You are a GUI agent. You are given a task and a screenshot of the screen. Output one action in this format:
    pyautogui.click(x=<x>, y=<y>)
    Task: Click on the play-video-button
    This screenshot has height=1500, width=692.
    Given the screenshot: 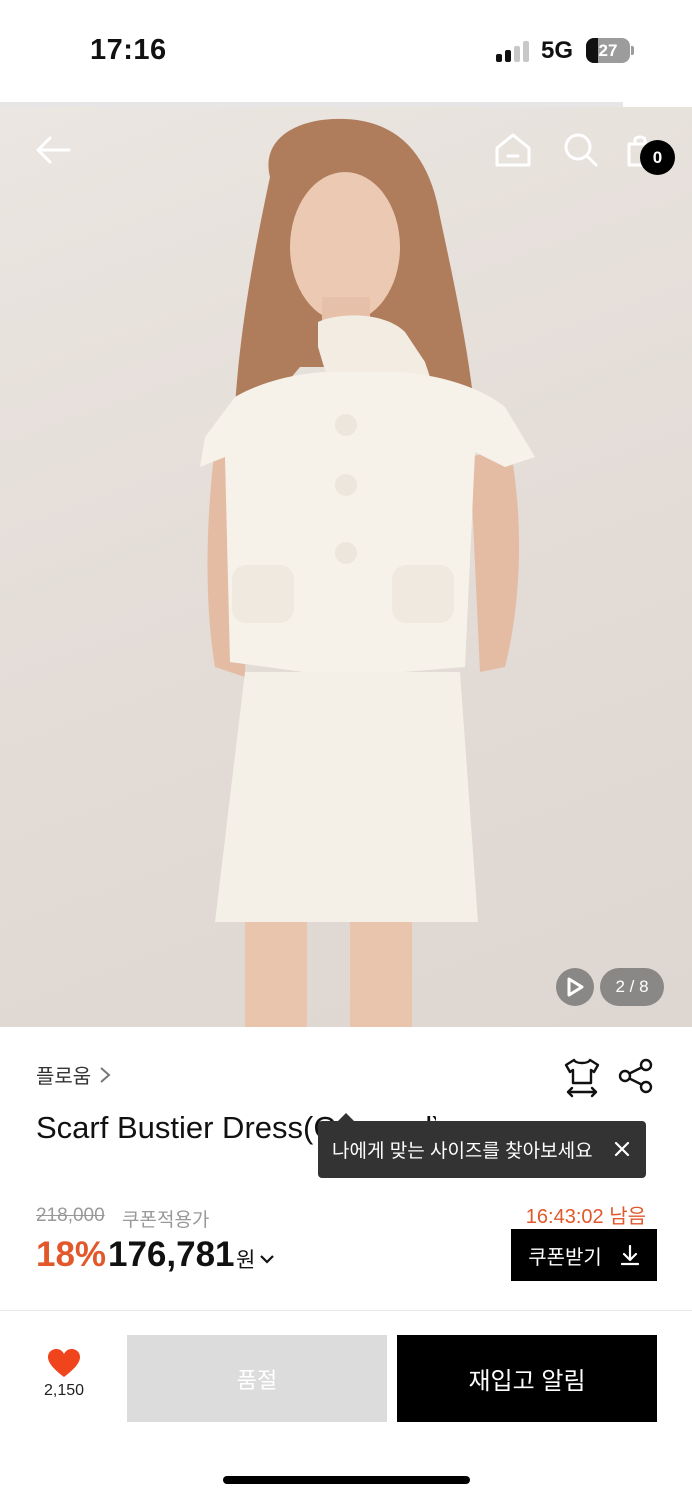 What is the action you would take?
    pyautogui.click(x=575, y=987)
    